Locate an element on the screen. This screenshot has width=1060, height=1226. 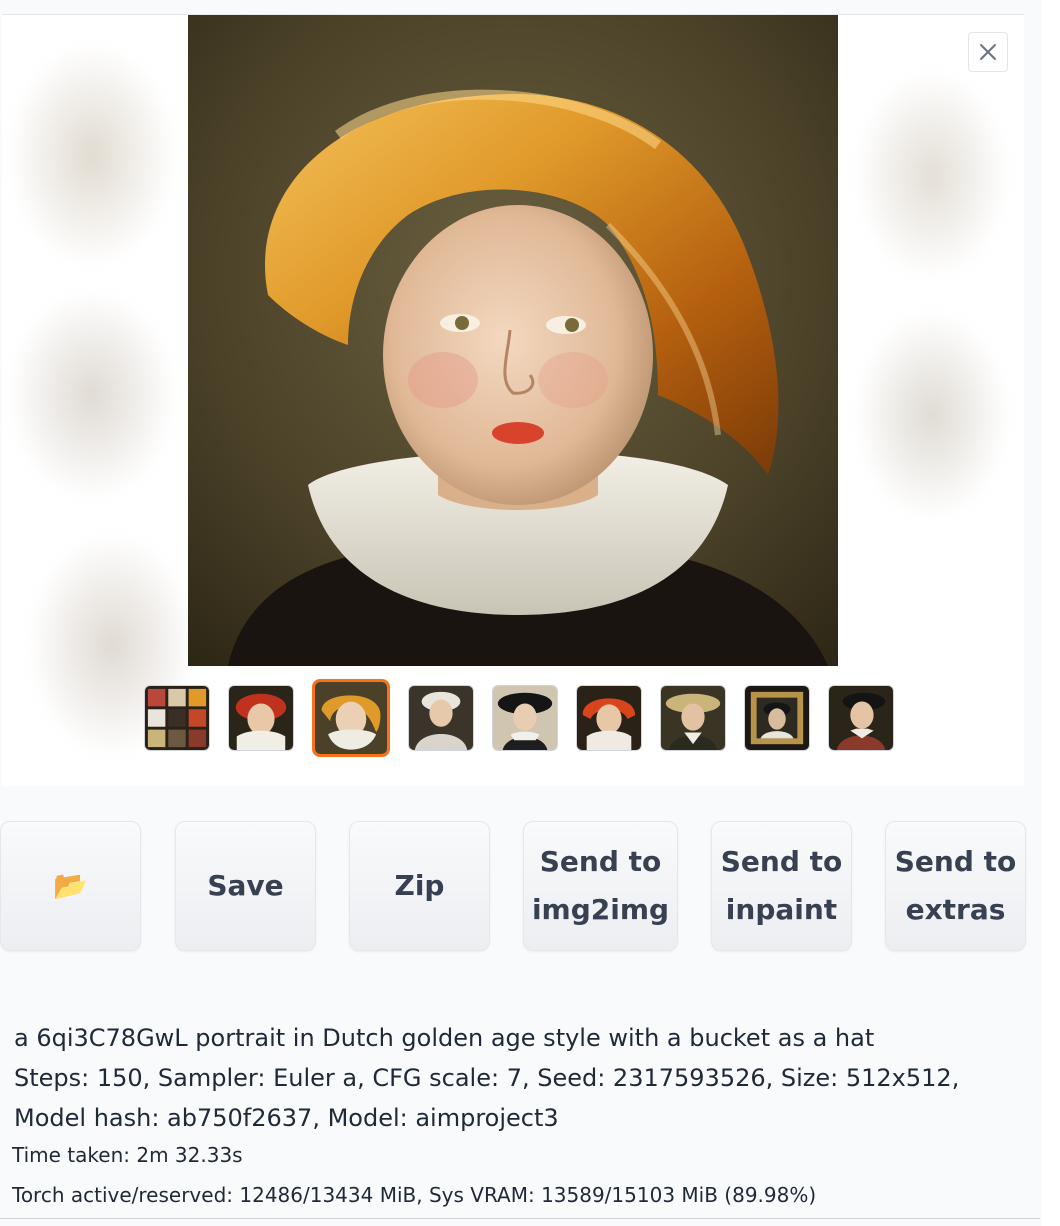
zip-label: Zip is located at coordinates (419, 885).